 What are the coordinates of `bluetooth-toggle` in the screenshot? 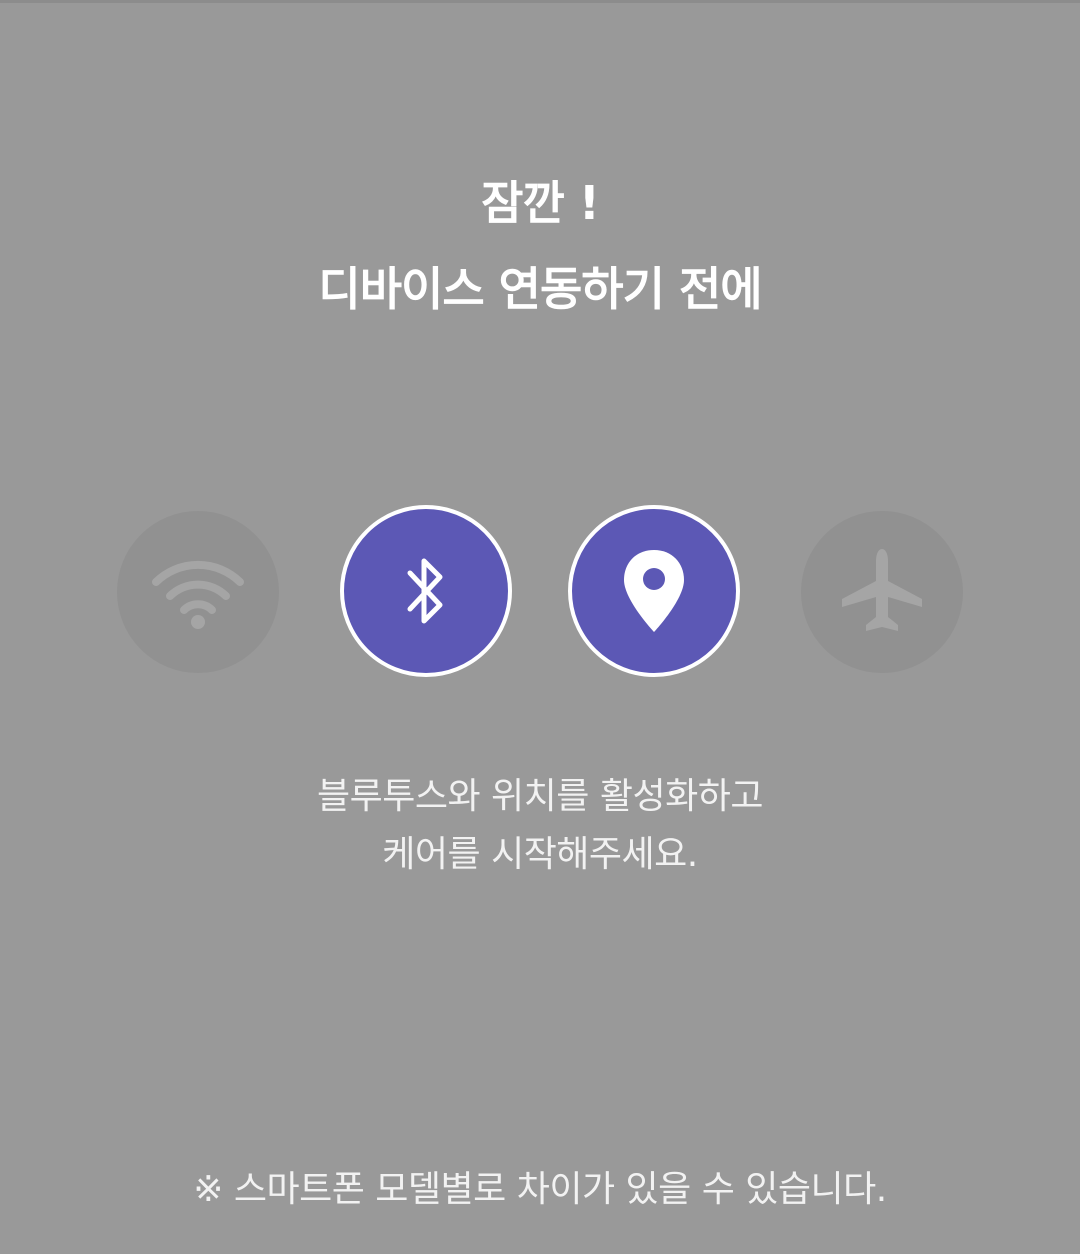 It's located at (426, 591).